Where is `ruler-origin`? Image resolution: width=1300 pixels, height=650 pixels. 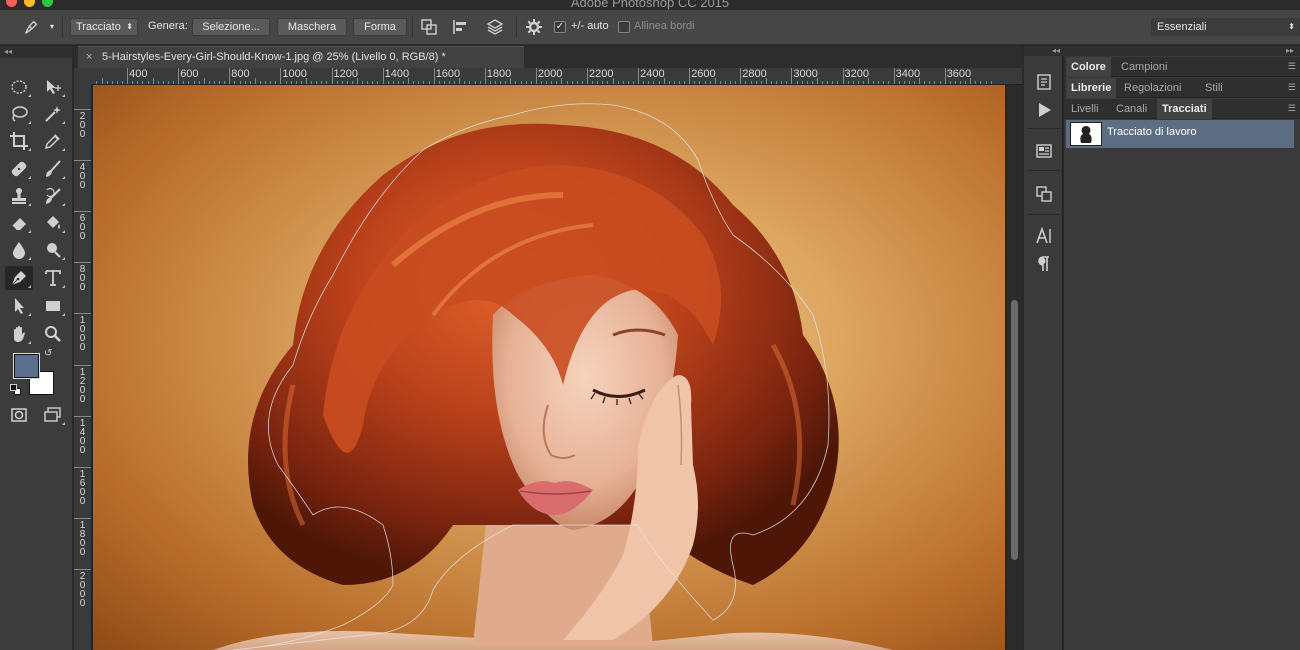 ruler-origin is located at coordinates (83, 76).